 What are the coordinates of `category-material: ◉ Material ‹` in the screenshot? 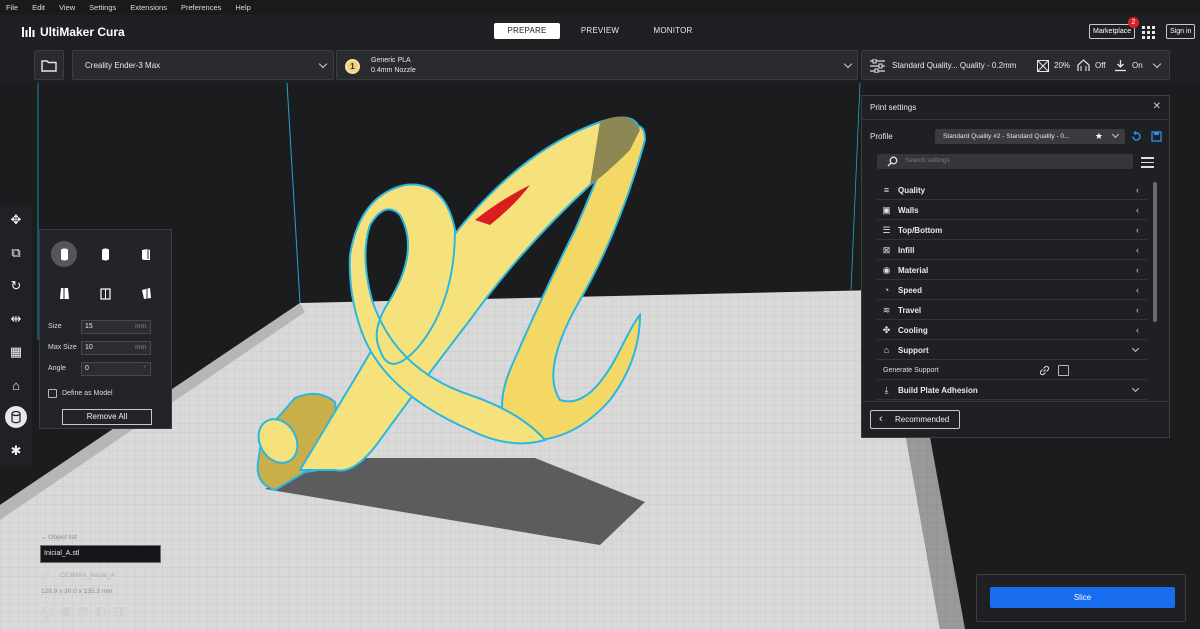 It's located at (1012, 270).